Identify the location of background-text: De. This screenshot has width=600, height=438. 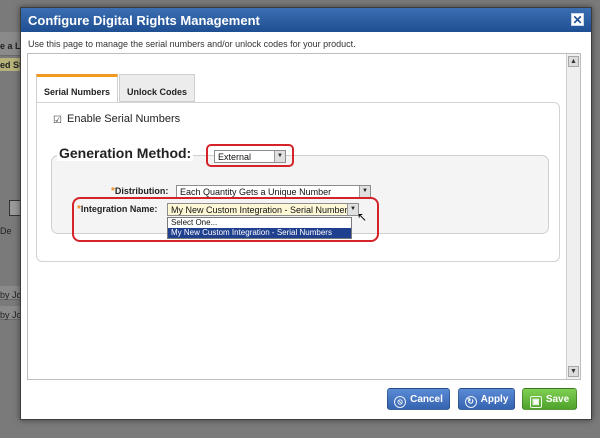
(6, 231).